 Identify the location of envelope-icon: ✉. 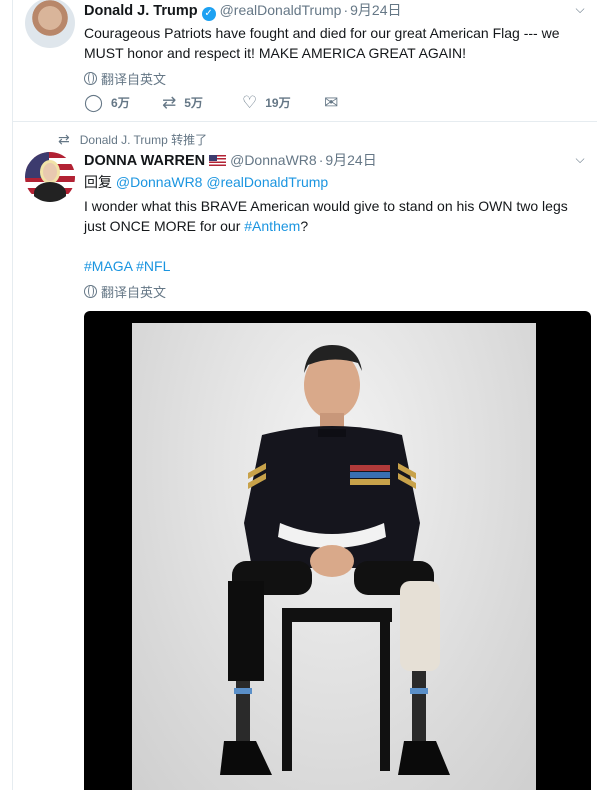
(331, 102).